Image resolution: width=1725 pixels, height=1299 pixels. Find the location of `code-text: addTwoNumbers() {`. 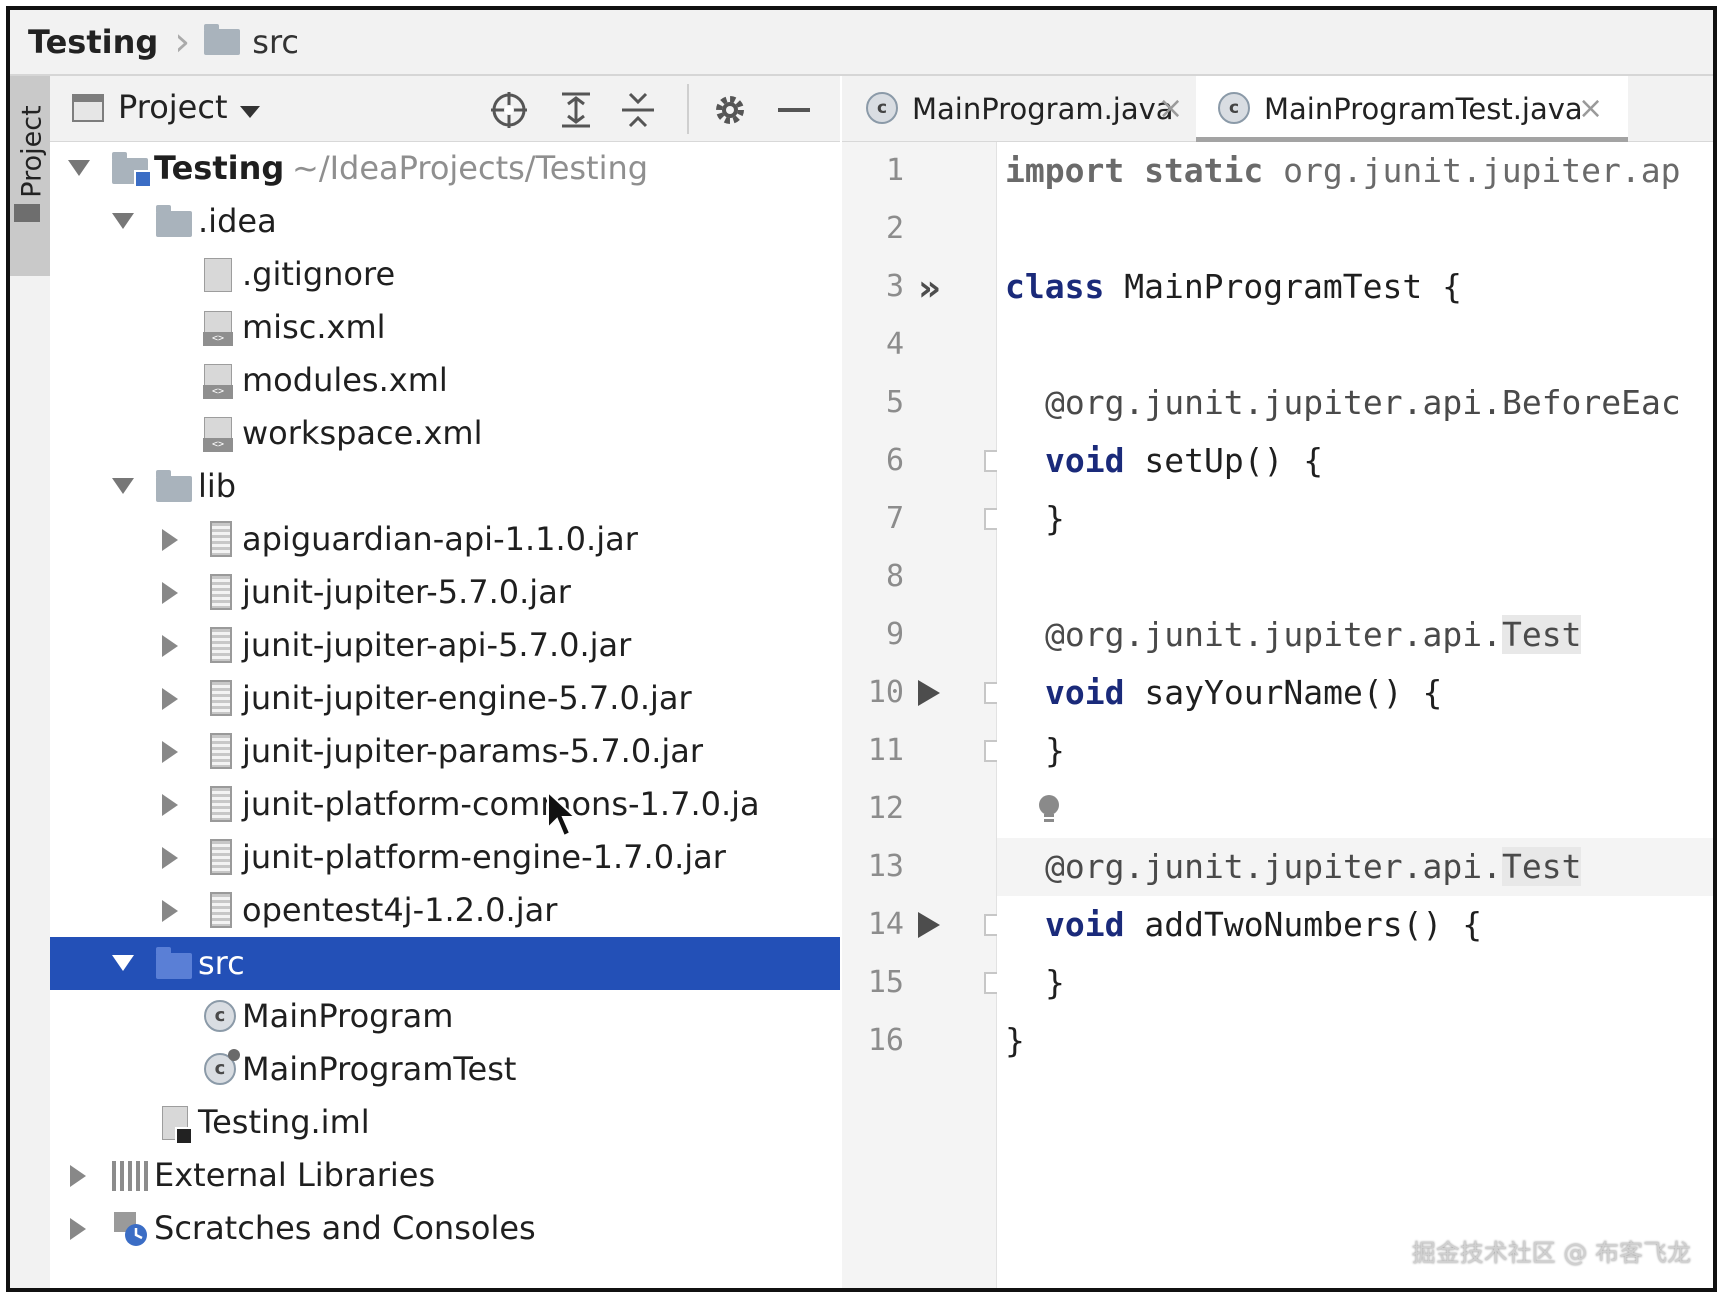

code-text: addTwoNumbers() { is located at coordinates (1303, 924).